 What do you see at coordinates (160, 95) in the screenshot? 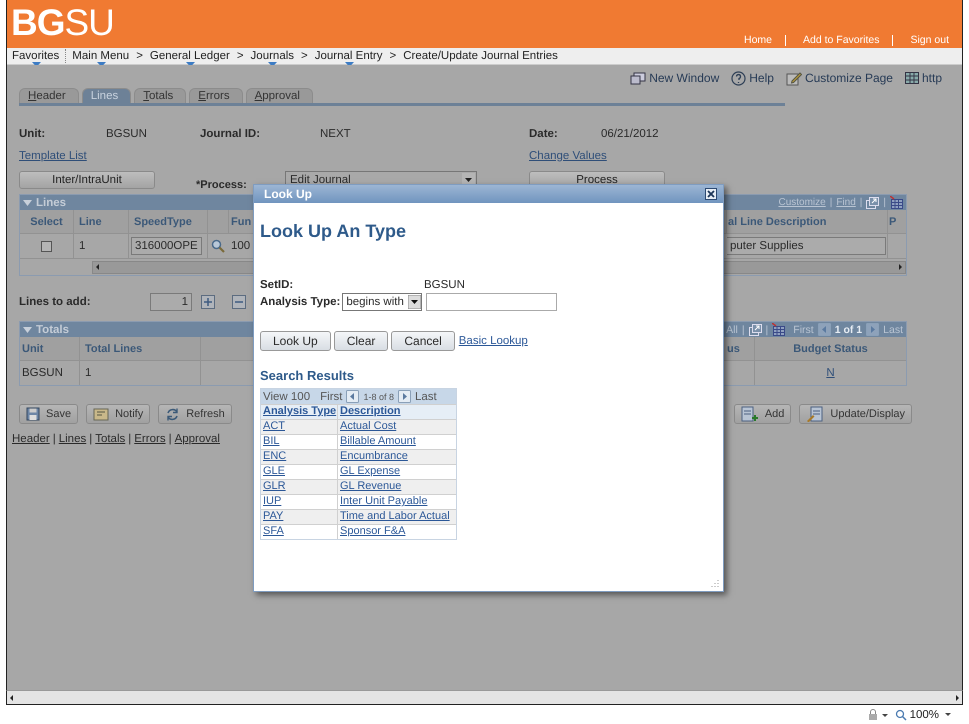
I see `tab: Totals` at bounding box center [160, 95].